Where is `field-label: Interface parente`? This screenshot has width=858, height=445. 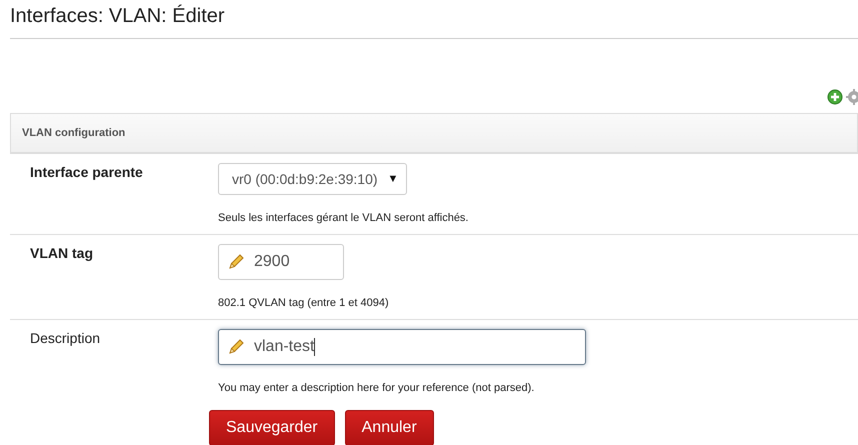 field-label: Interface parente is located at coordinates (87, 172).